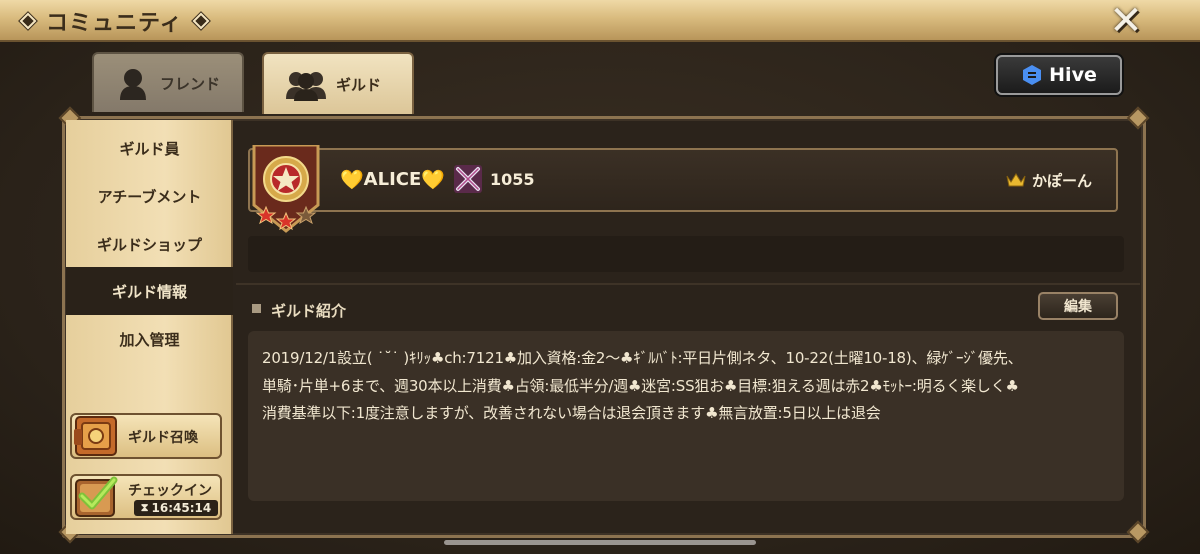 The width and height of the screenshot is (1200, 554). I want to click on tab-guild-label: ギルド, so click(359, 84).